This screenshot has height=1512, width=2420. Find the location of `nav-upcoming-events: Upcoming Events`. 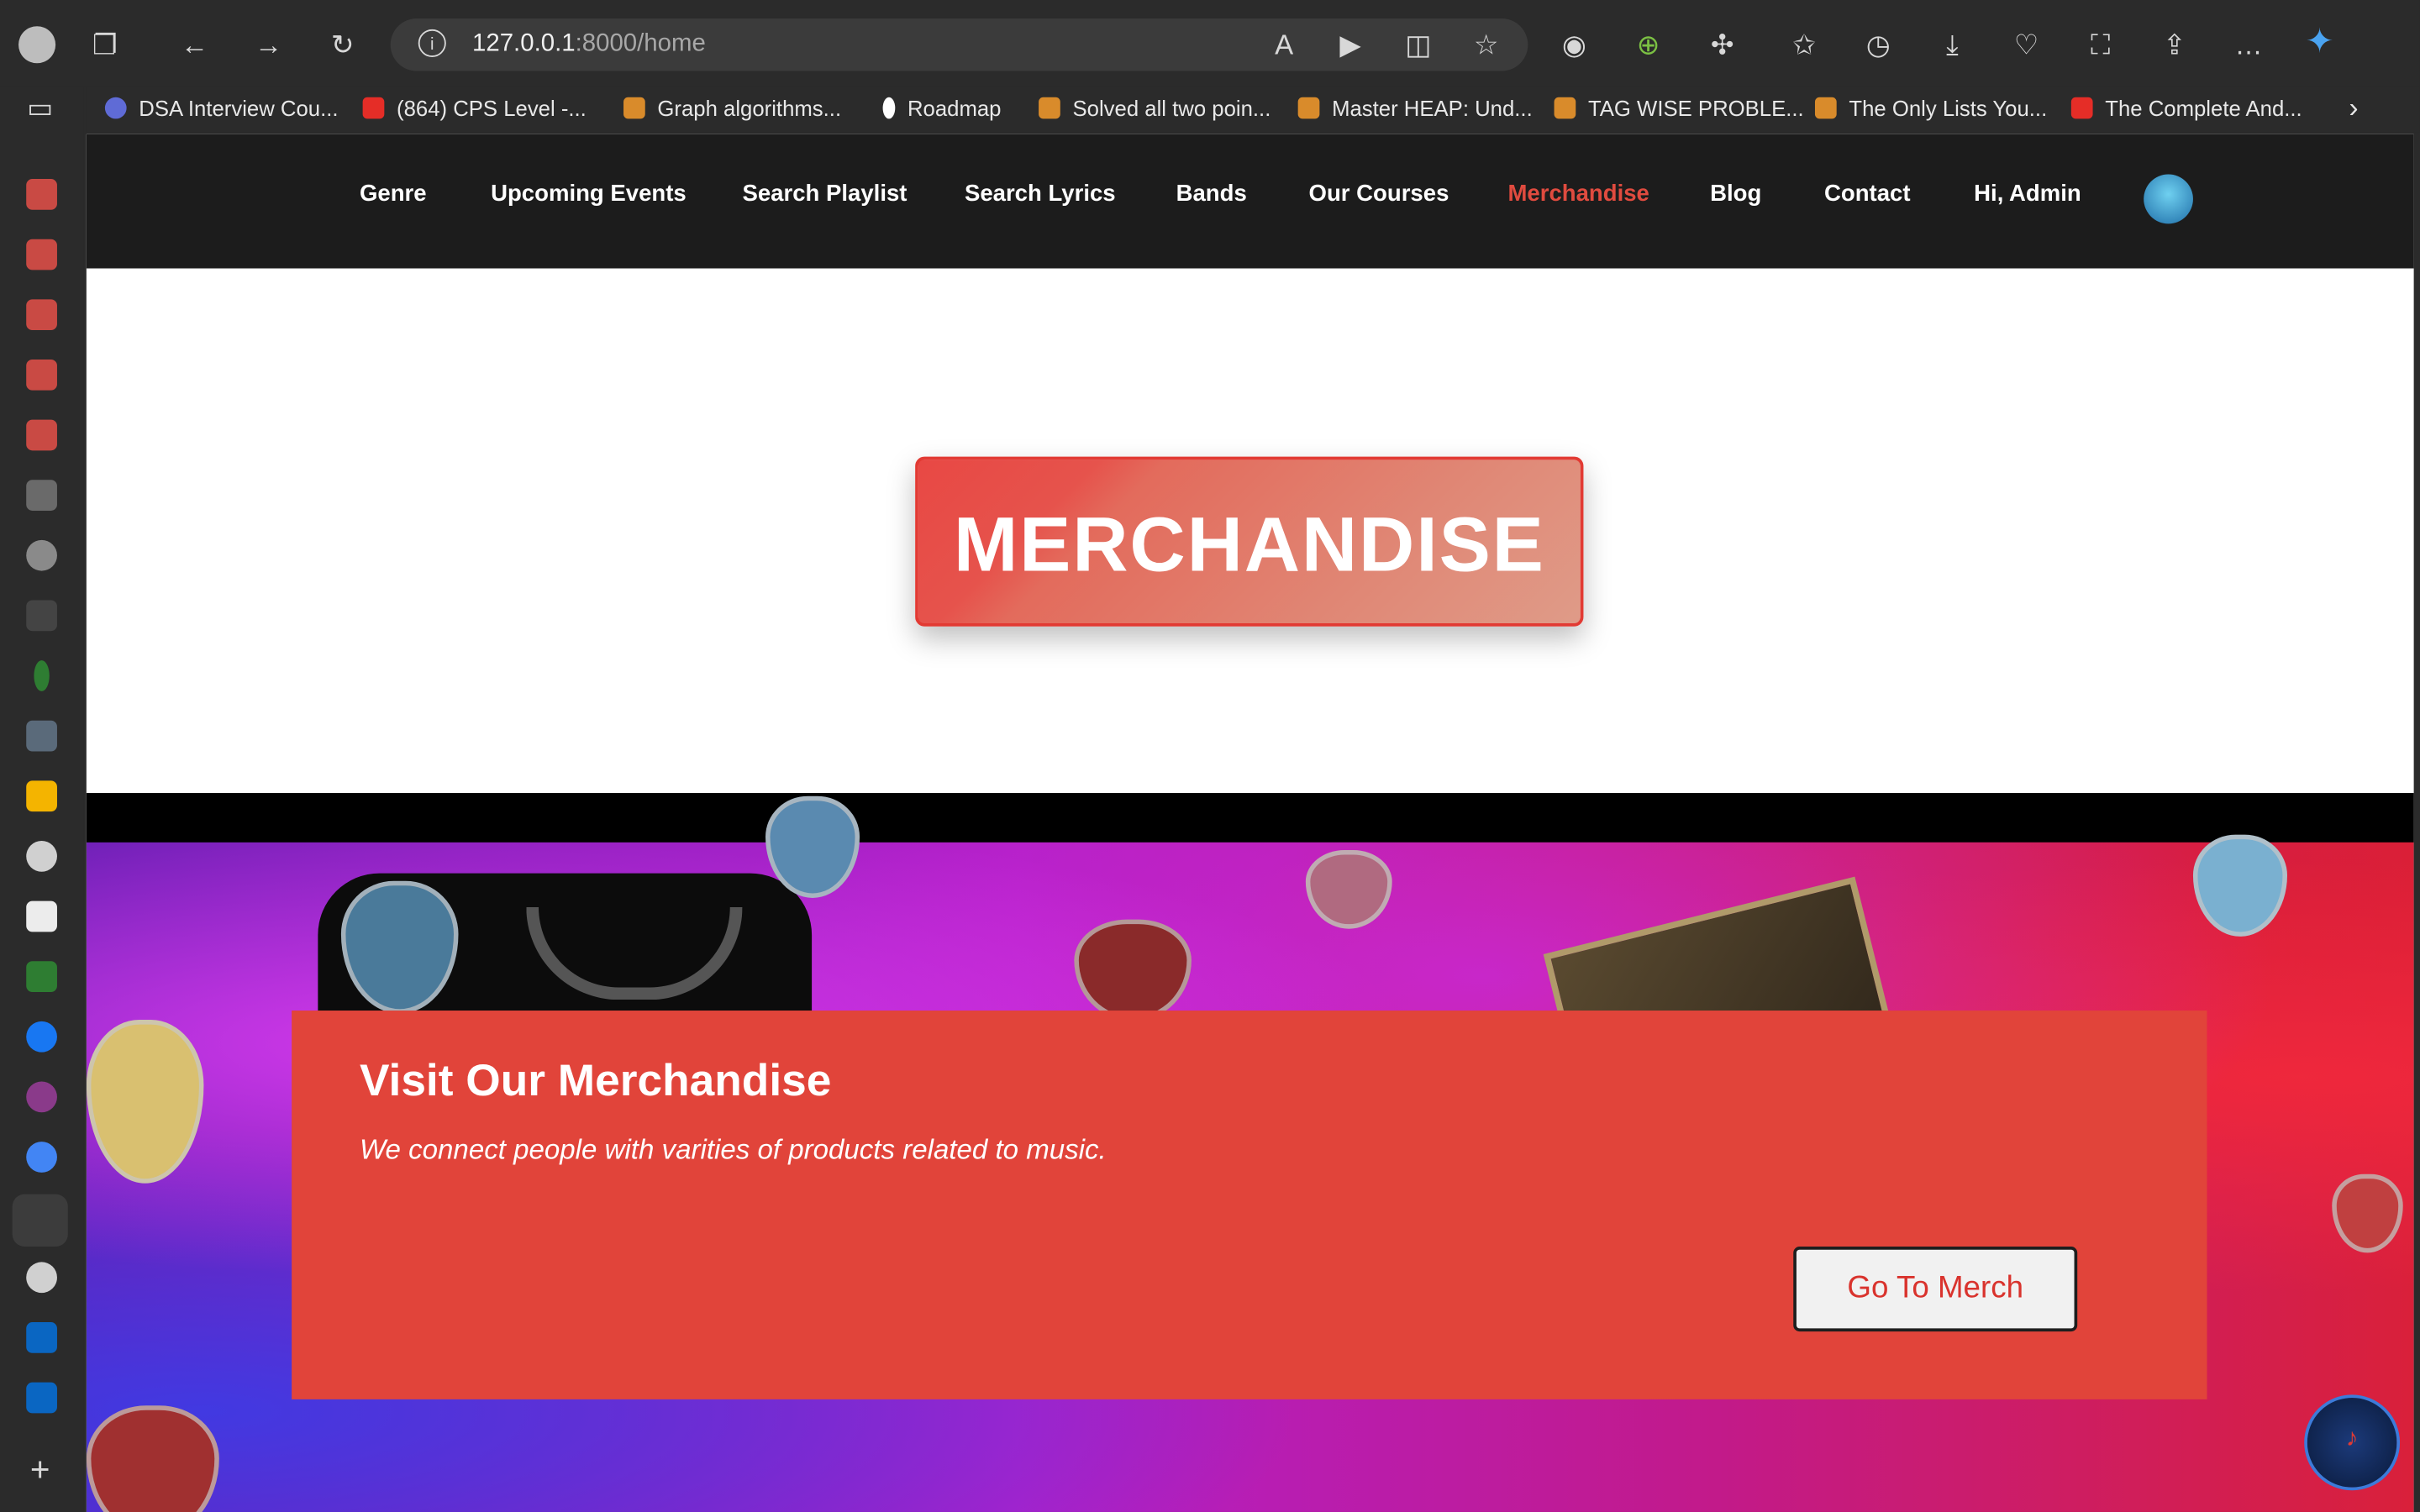

nav-upcoming-events: Upcoming Events is located at coordinates (589, 194).